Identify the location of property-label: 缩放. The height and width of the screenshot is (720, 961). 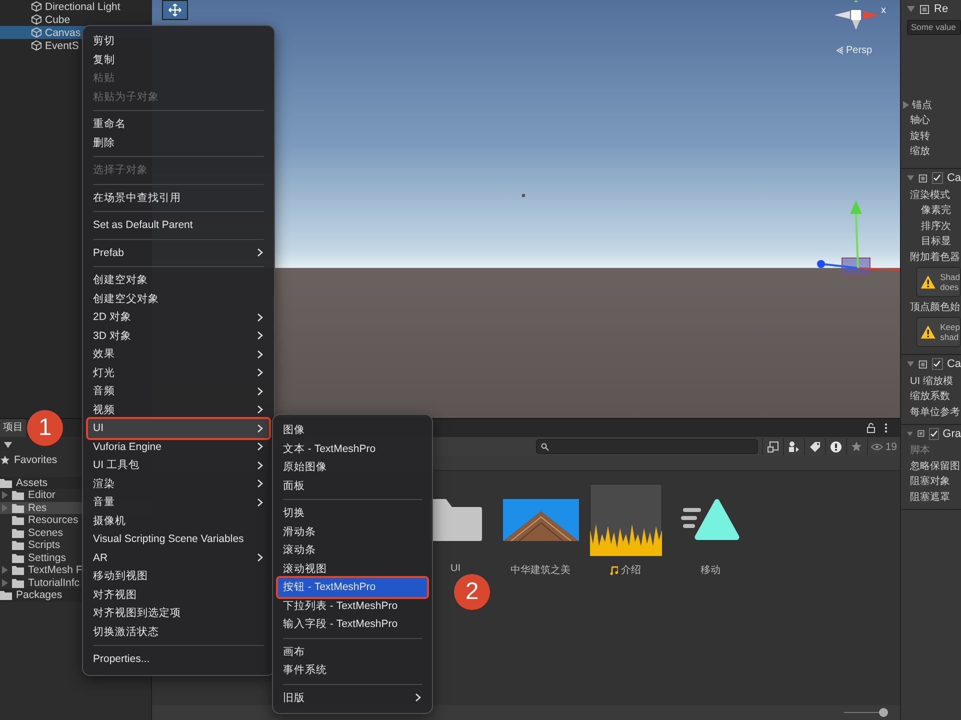
(920, 151).